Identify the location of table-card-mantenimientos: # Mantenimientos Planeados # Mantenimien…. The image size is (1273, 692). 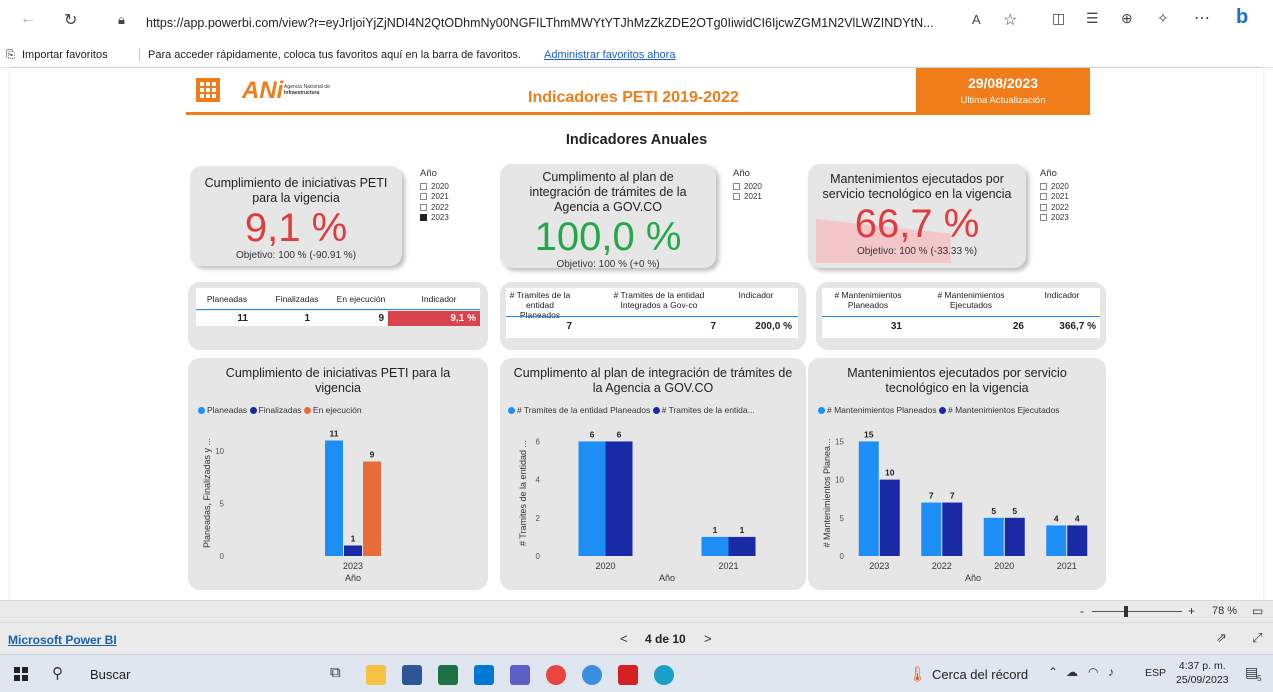
(961, 316).